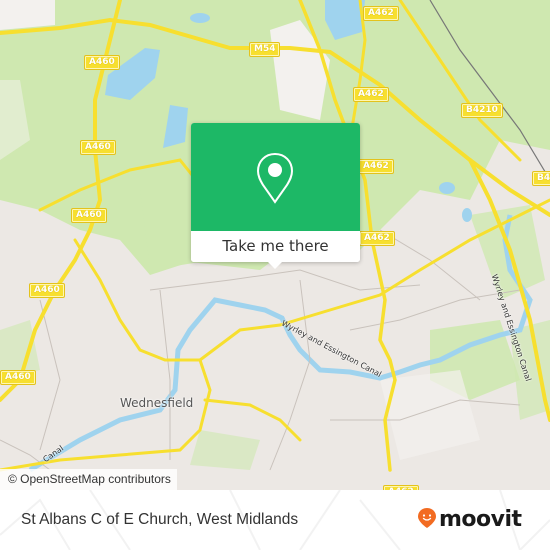 The width and height of the screenshot is (550, 550). I want to click on place-label: Wednesfield, so click(157, 403).